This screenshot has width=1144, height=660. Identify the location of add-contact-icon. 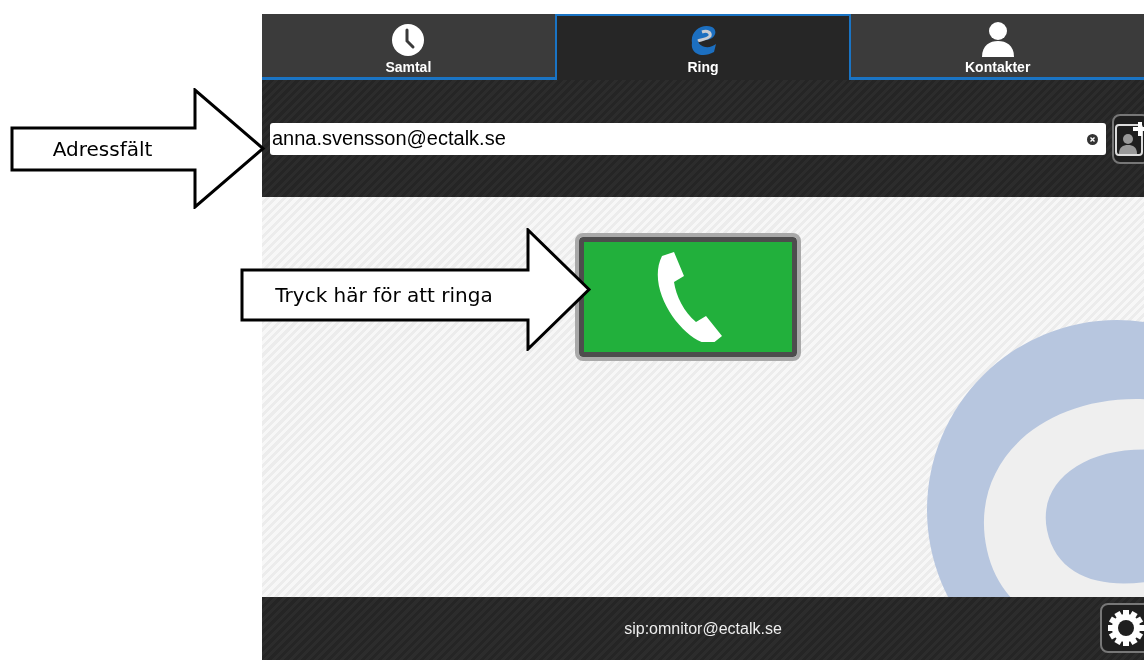
(1129, 138).